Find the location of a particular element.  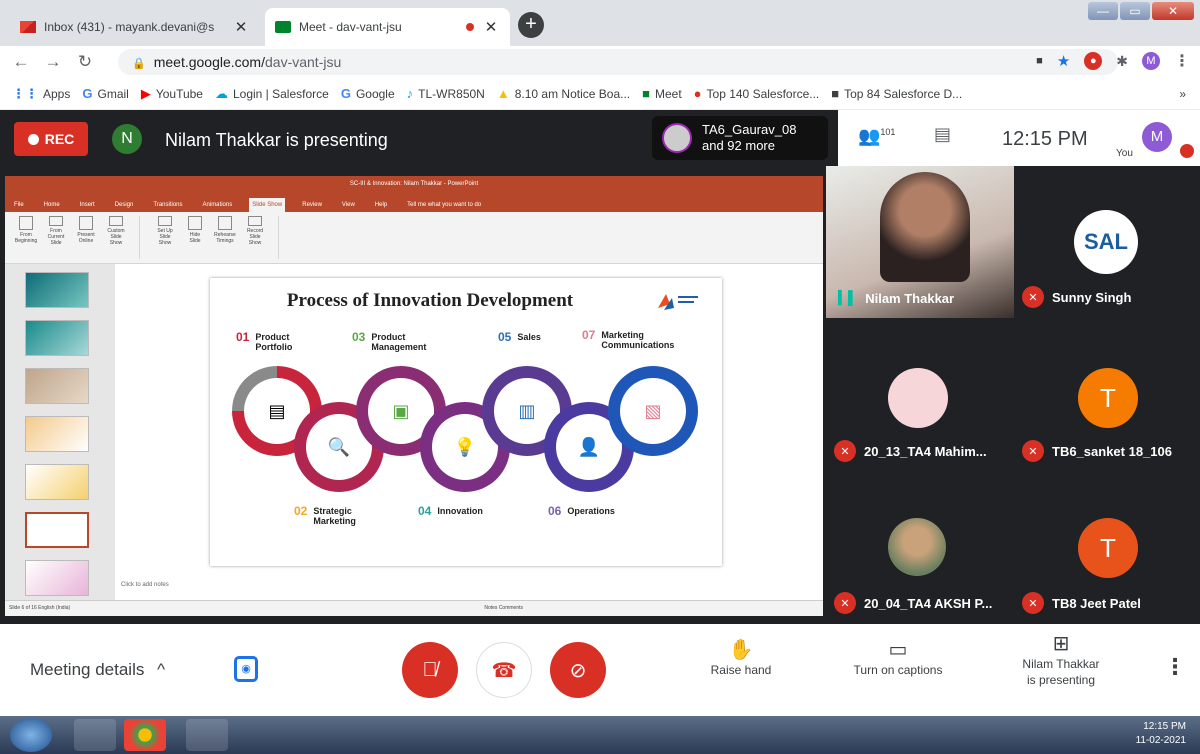

back-icon: ← is located at coordinates (21, 62).